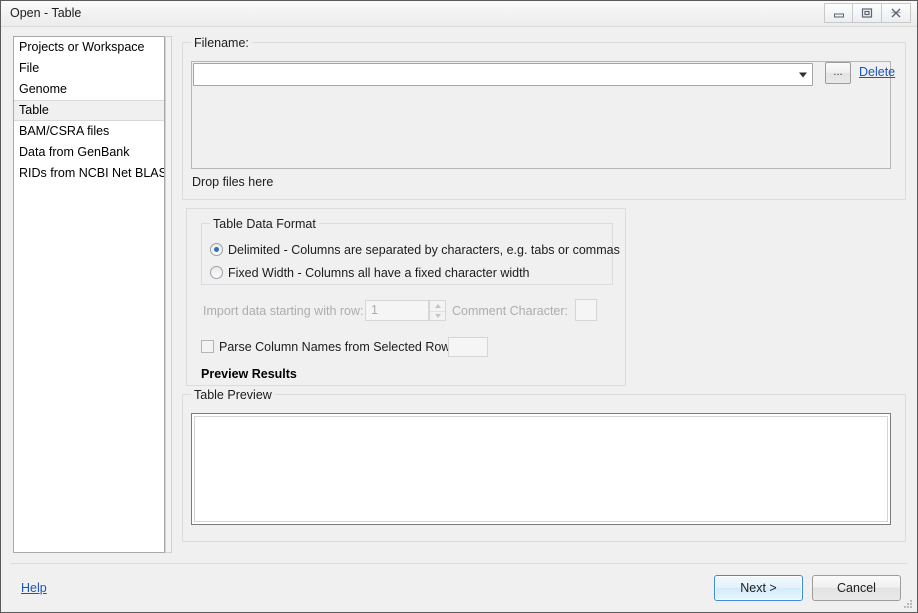 The width and height of the screenshot is (918, 613). I want to click on cancel-button: Cancel, so click(856, 588).